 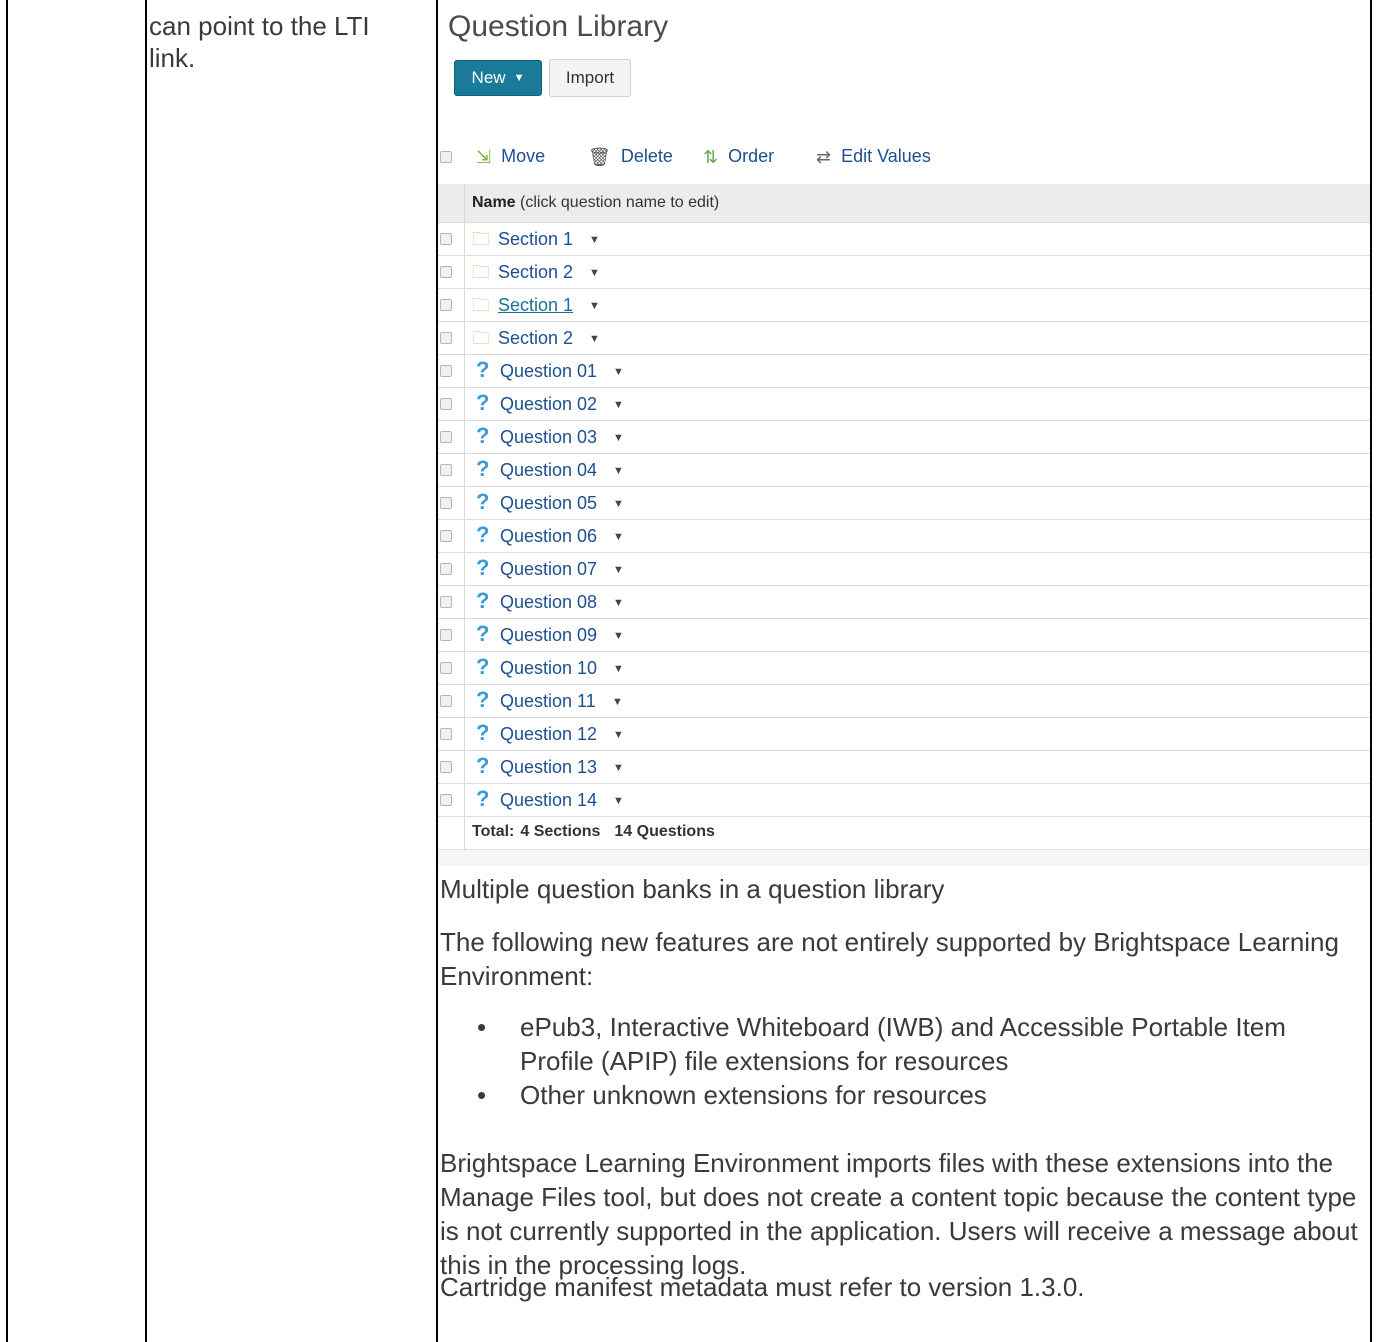 I want to click on delete-label: Delete, so click(x=646, y=156).